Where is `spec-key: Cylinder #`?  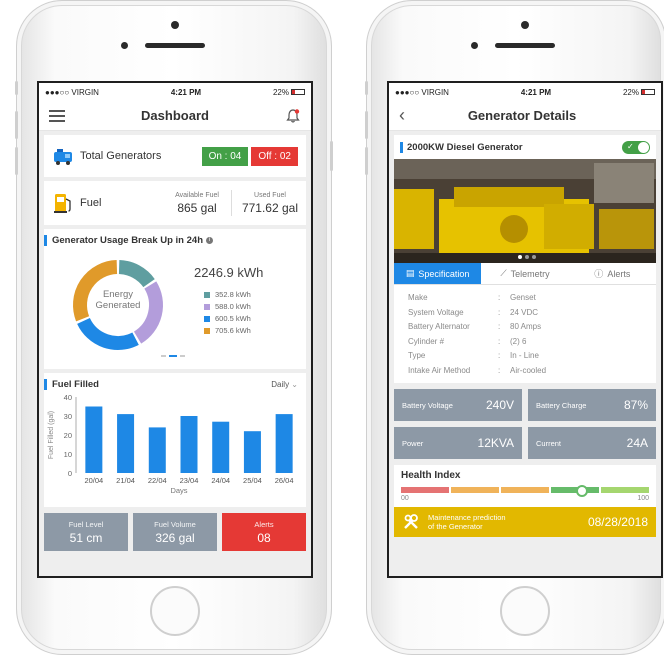 spec-key: Cylinder # is located at coordinates (426, 341).